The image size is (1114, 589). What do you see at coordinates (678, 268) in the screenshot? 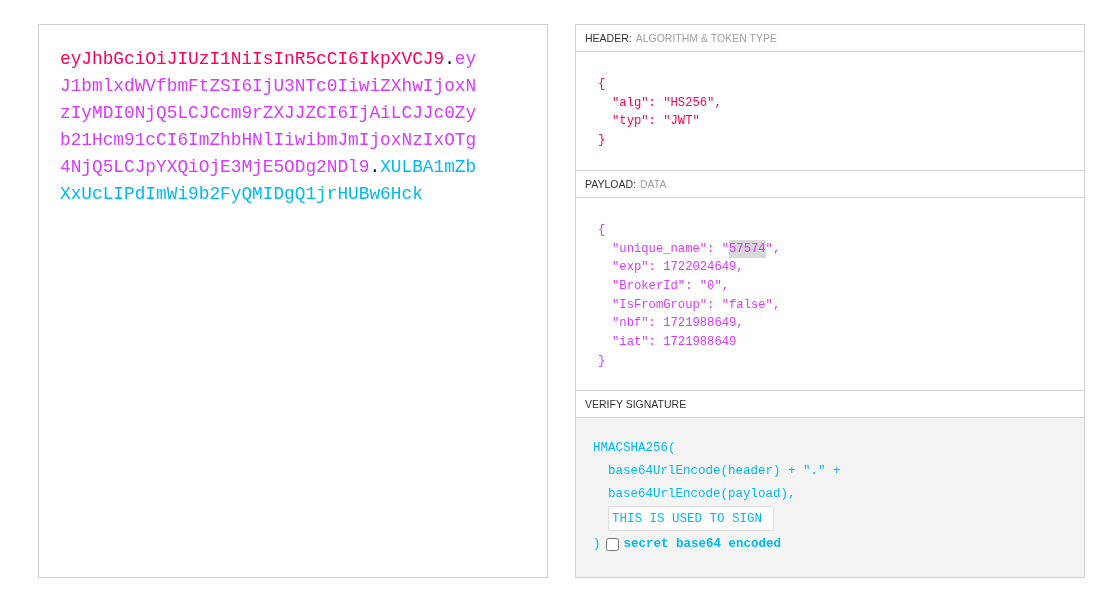
I see `json-text: "exp": 1722024649,` at bounding box center [678, 268].